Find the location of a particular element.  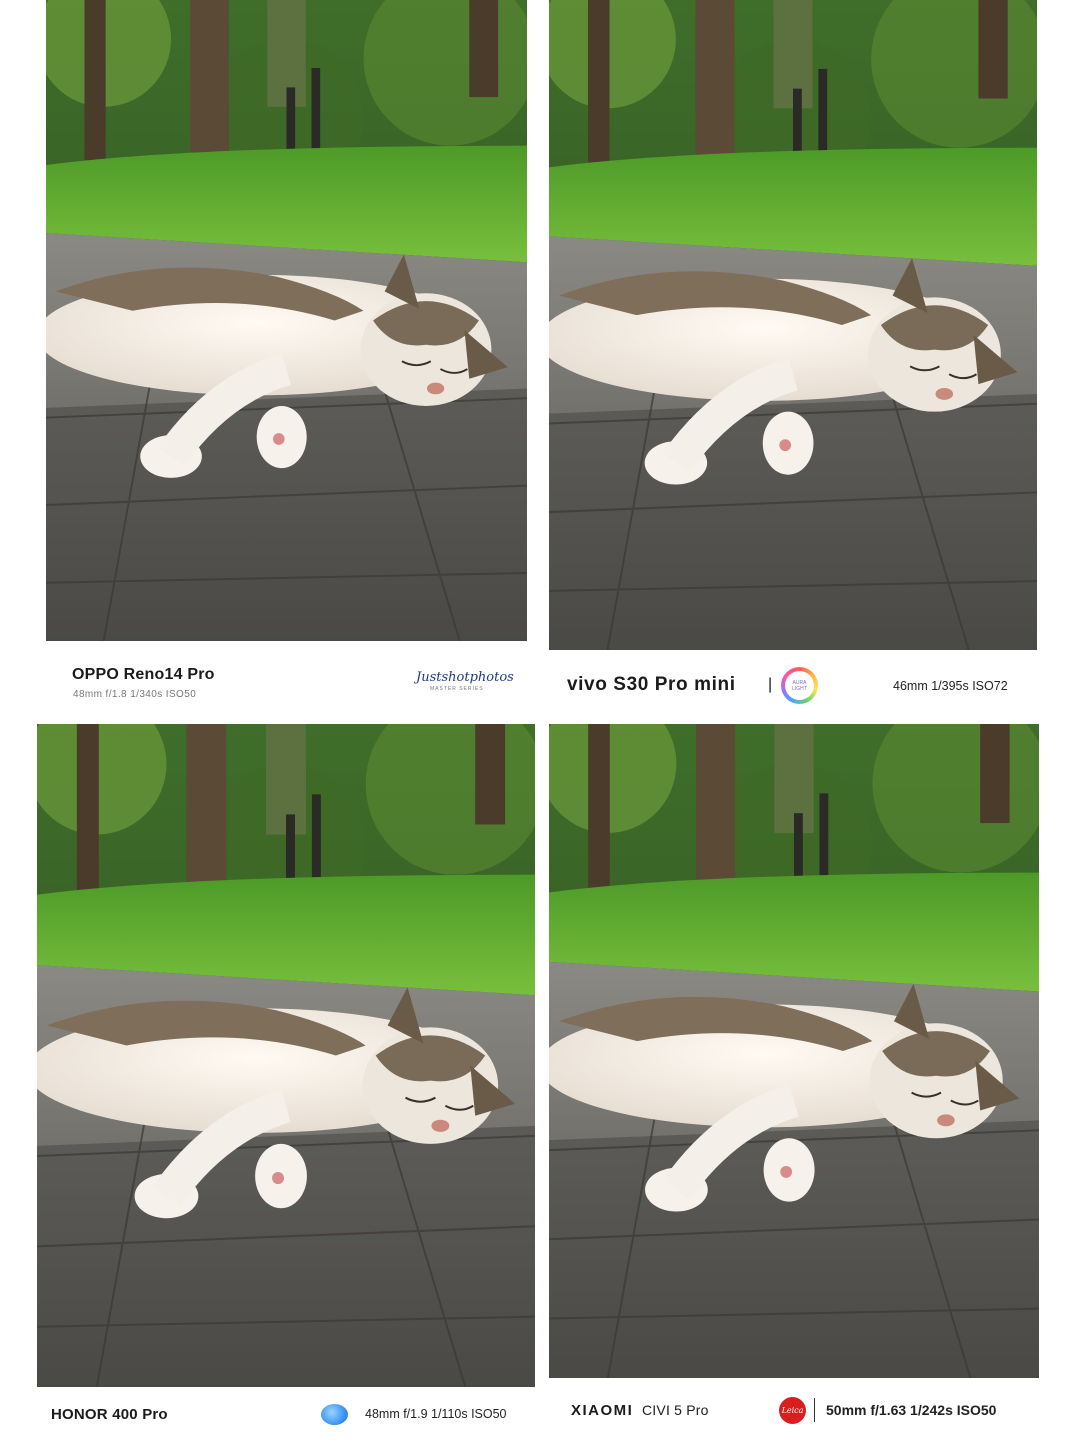

camera-model-label: HONOR 400 Pro is located at coordinates (109, 1414).